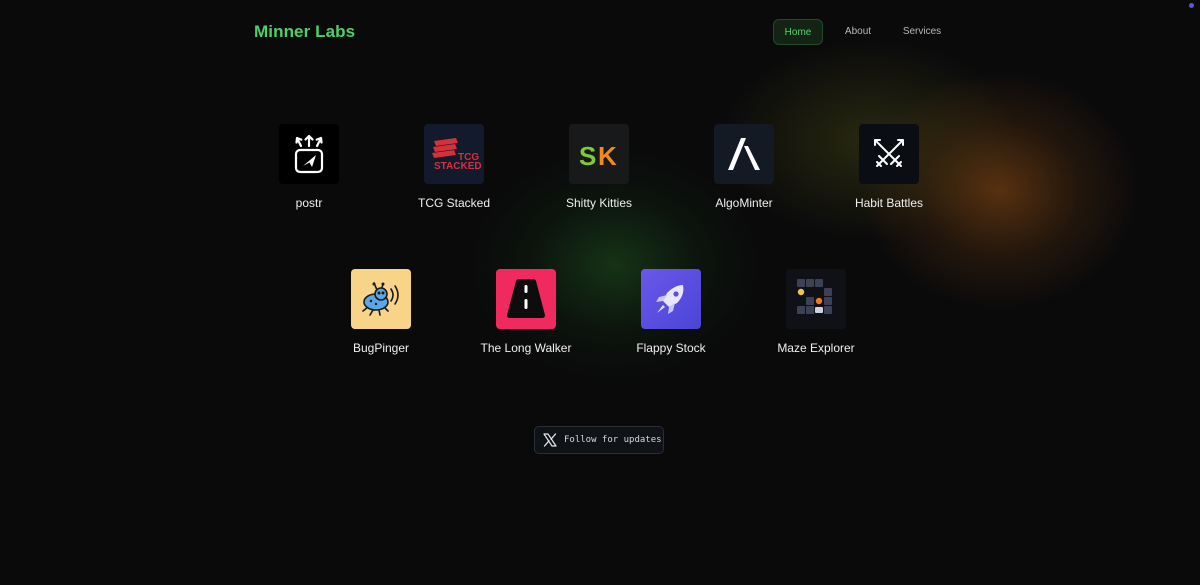 The width and height of the screenshot is (1200, 585). What do you see at coordinates (858, 32) in the screenshot?
I see `nav-about: About` at bounding box center [858, 32].